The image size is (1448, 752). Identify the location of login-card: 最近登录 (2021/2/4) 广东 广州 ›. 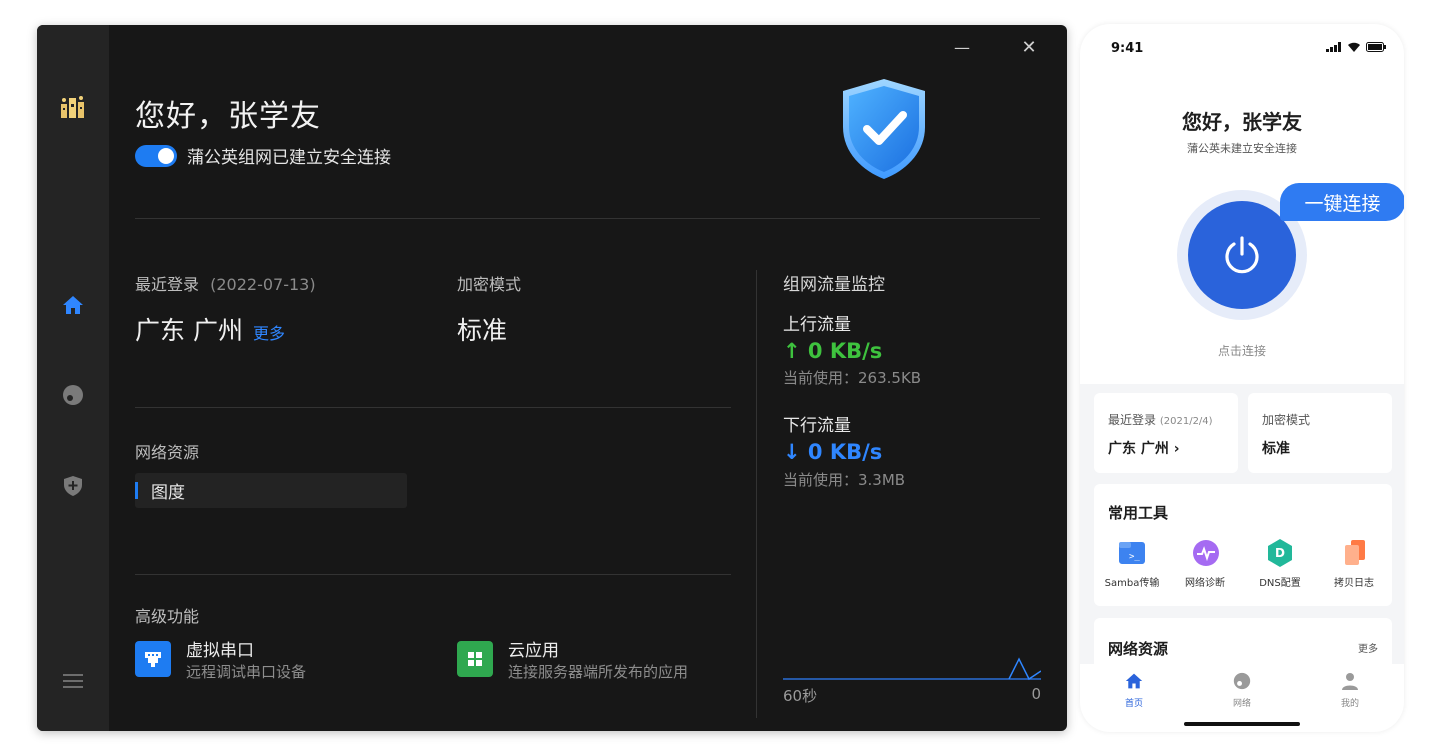
(1166, 433).